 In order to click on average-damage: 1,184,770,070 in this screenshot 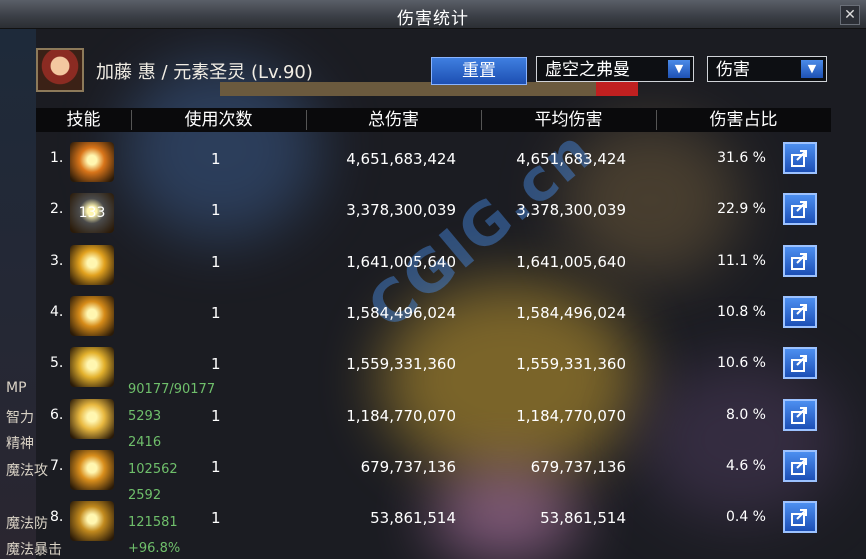, I will do `click(571, 415)`.